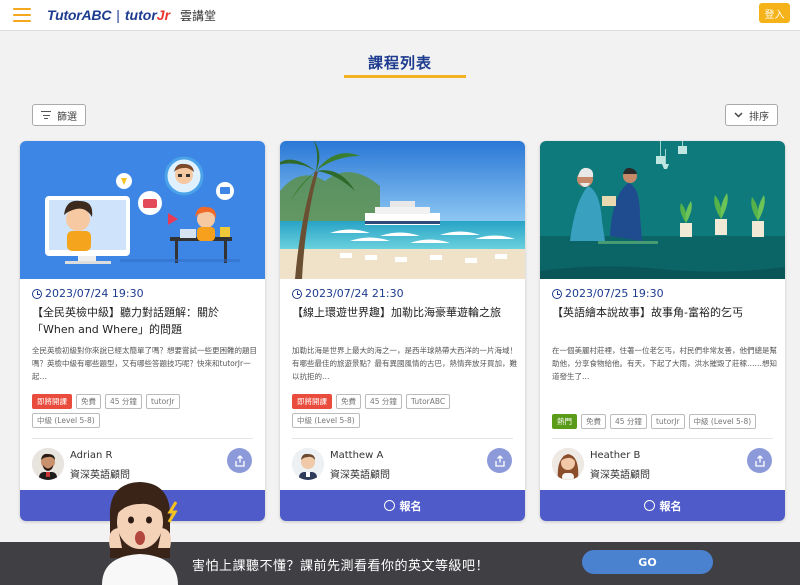  I want to click on course-title: 【線上環遊世界趣】加勒比海豪華遊輪之旅, so click(403, 312).